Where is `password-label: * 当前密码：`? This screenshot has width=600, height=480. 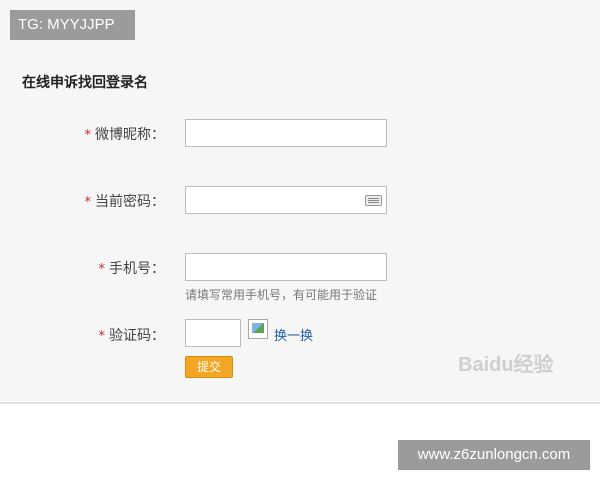
password-label: * 当前密码： is located at coordinates (125, 202).